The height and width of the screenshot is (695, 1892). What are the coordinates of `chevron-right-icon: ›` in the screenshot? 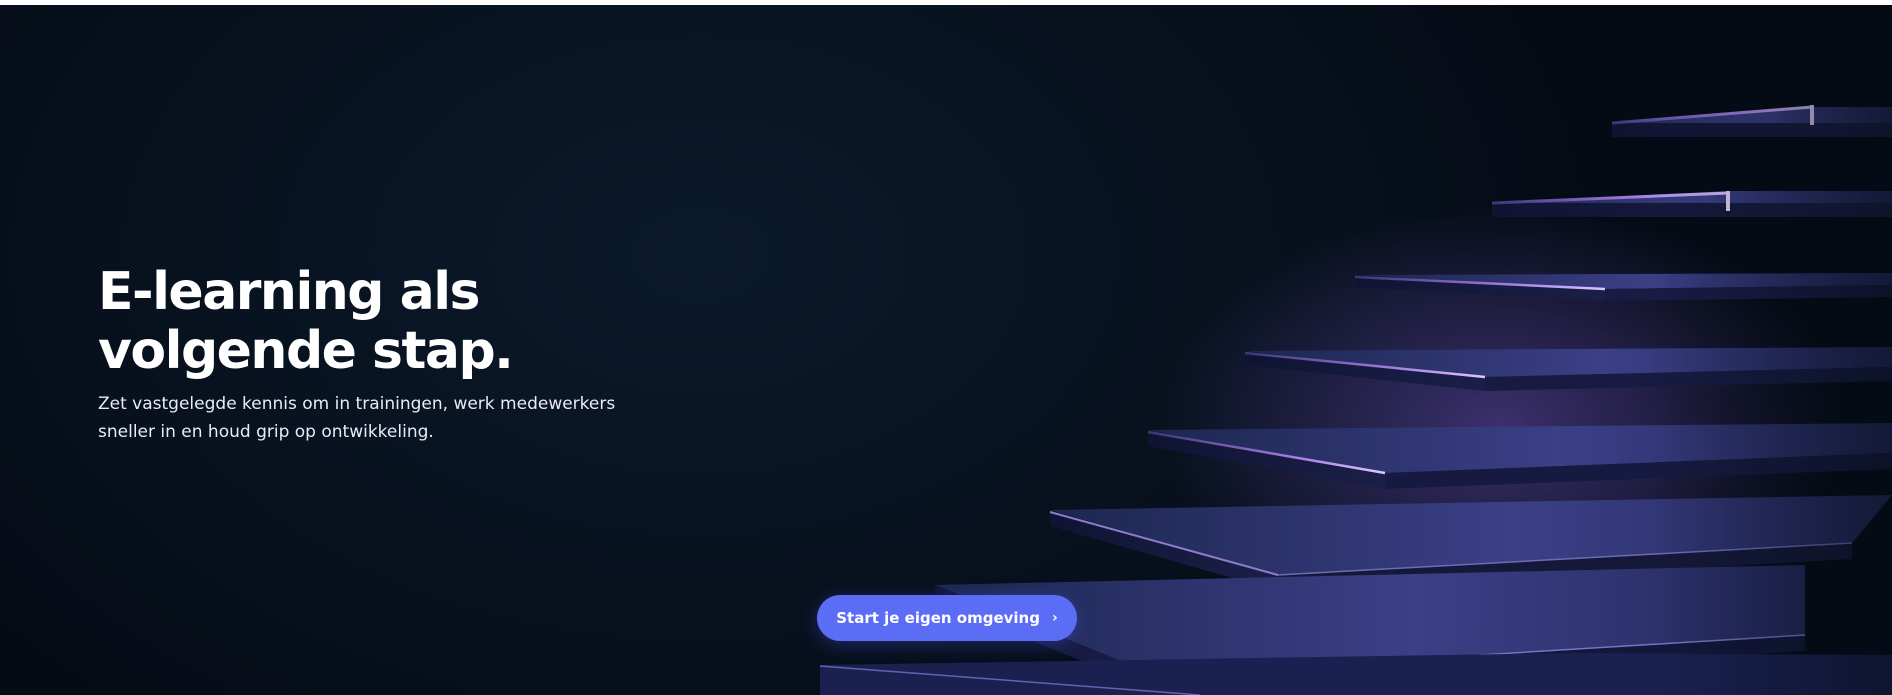 It's located at (1054, 618).